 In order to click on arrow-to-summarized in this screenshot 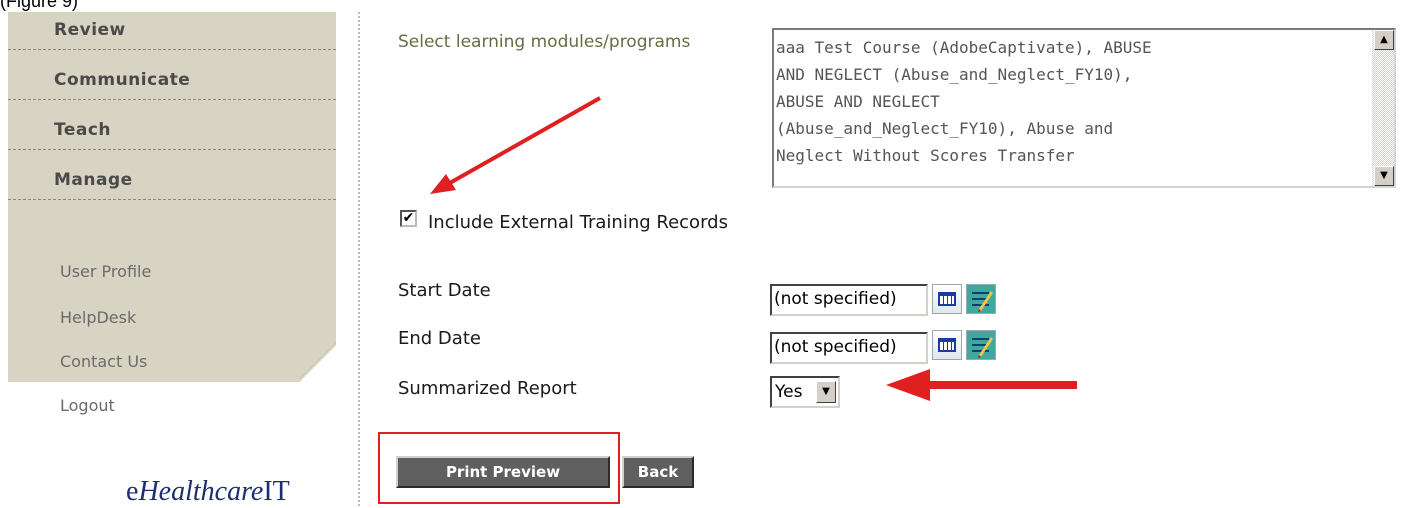, I will do `click(981, 385)`.